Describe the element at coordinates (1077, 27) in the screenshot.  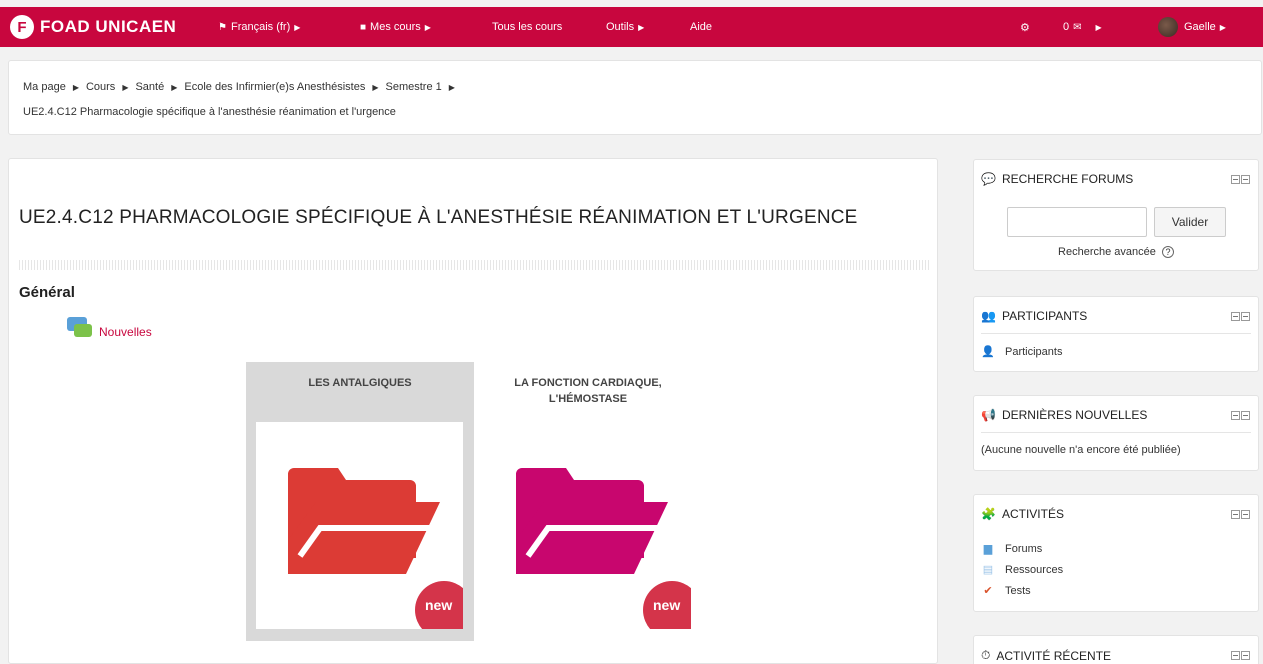
I see `envelope-icon: ✉` at that location.